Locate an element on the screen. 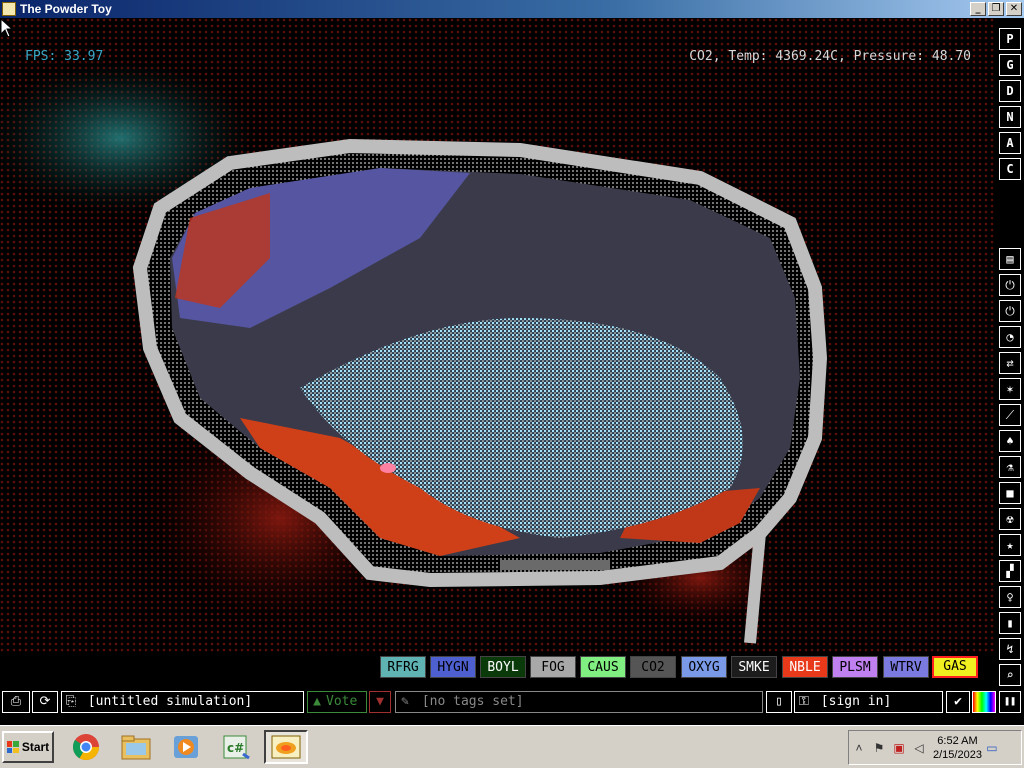 This screenshot has height=768, width=1024. powder-toy-icon is located at coordinates (286, 747).